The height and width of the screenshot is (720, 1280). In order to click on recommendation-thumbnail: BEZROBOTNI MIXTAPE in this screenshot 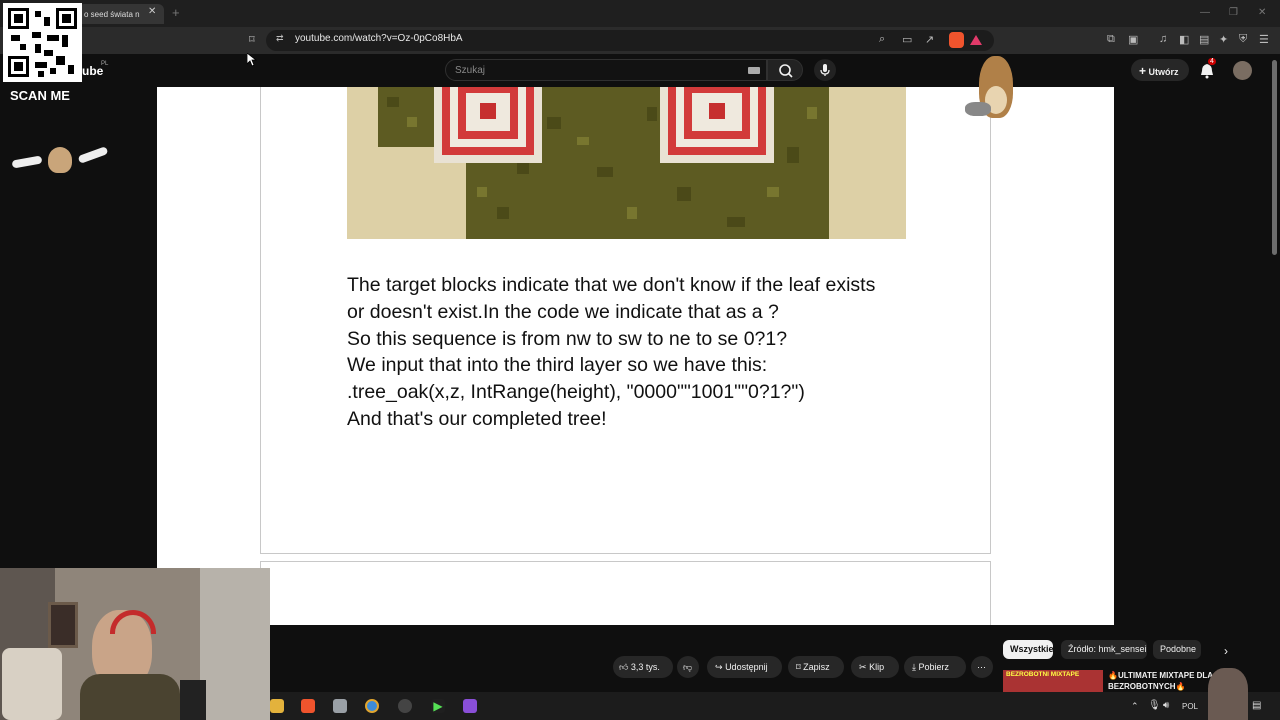, I will do `click(1053, 681)`.